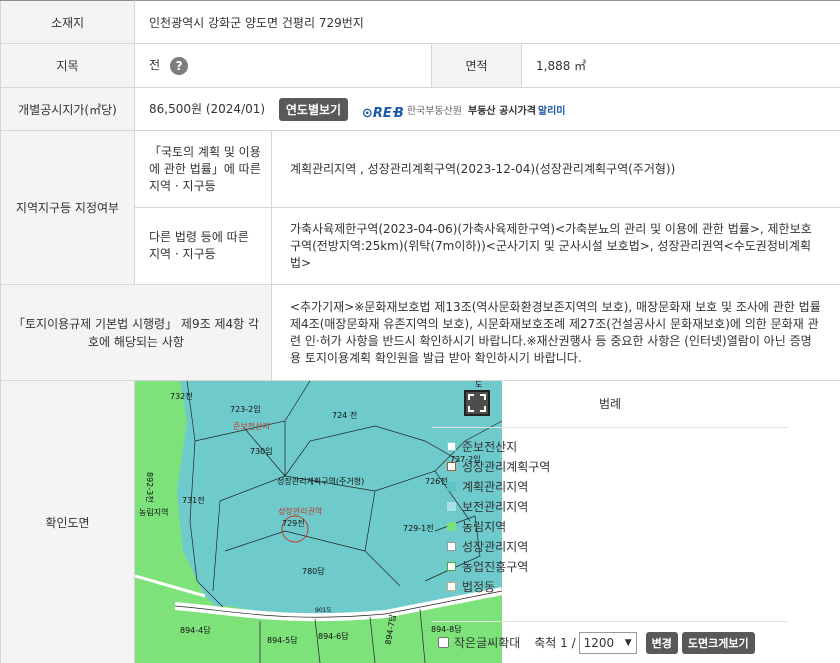  Describe the element at coordinates (617, 547) in the screenshot. I see `legend-item: 성장관리지역` at that location.